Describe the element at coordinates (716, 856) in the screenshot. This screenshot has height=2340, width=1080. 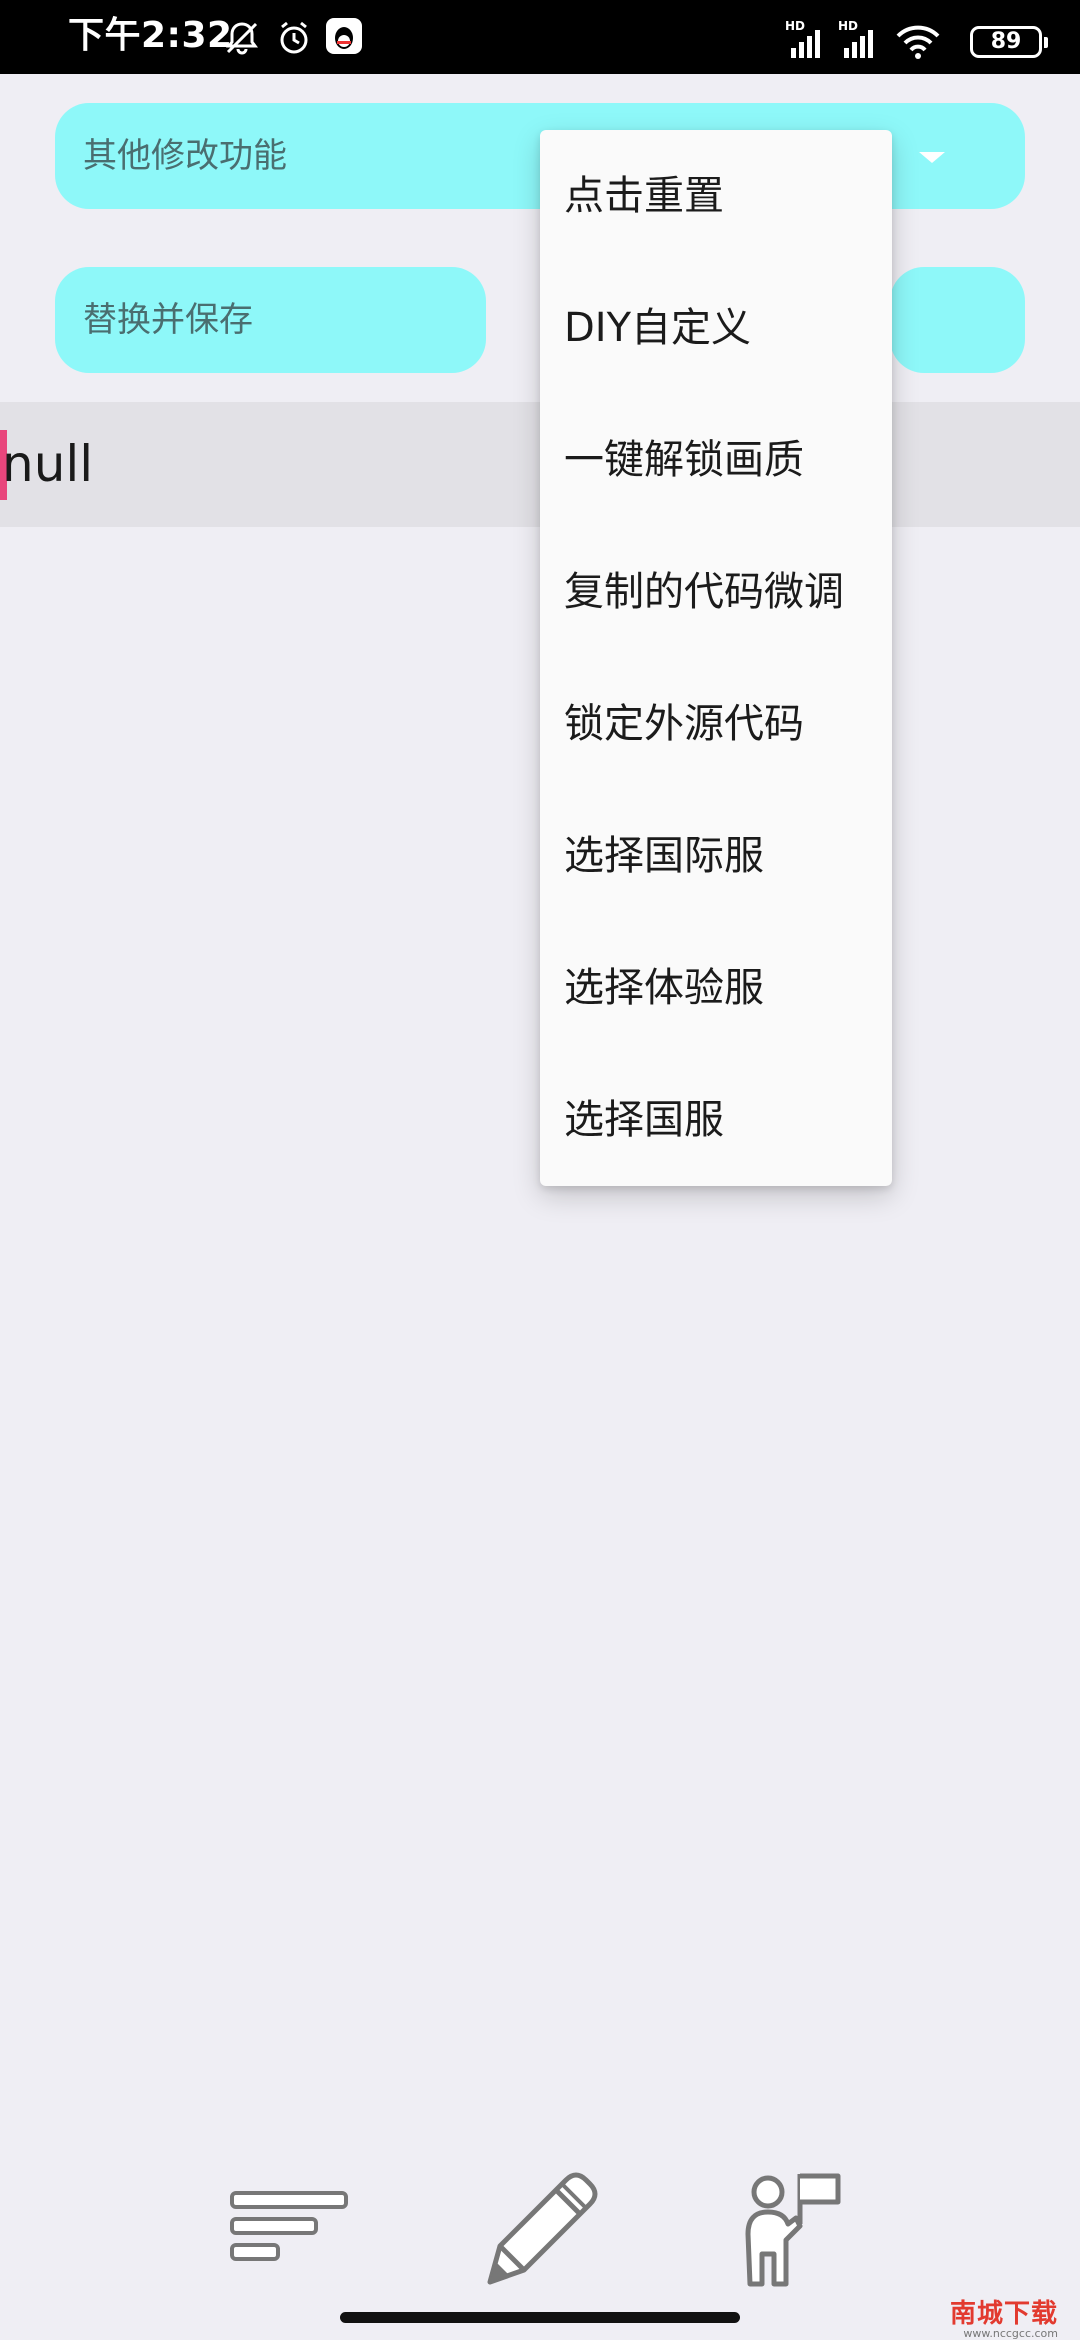
I see `menu-item-global-server: 选择国际服` at that location.